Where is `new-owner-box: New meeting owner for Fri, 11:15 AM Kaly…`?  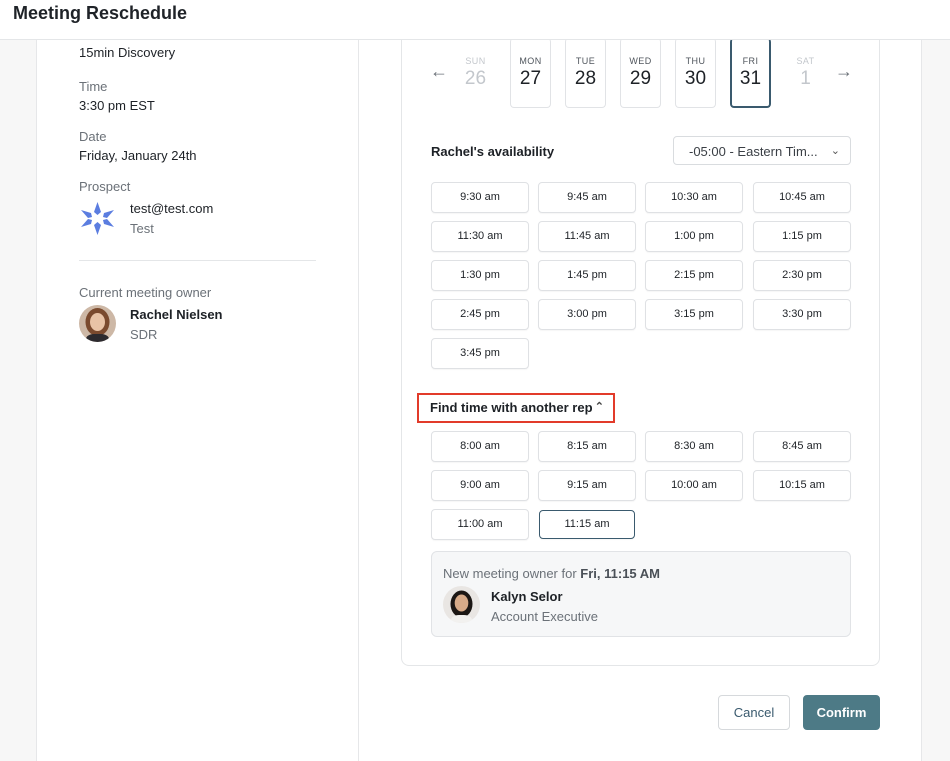 new-owner-box: New meeting owner for Fri, 11:15 AM Kaly… is located at coordinates (641, 594).